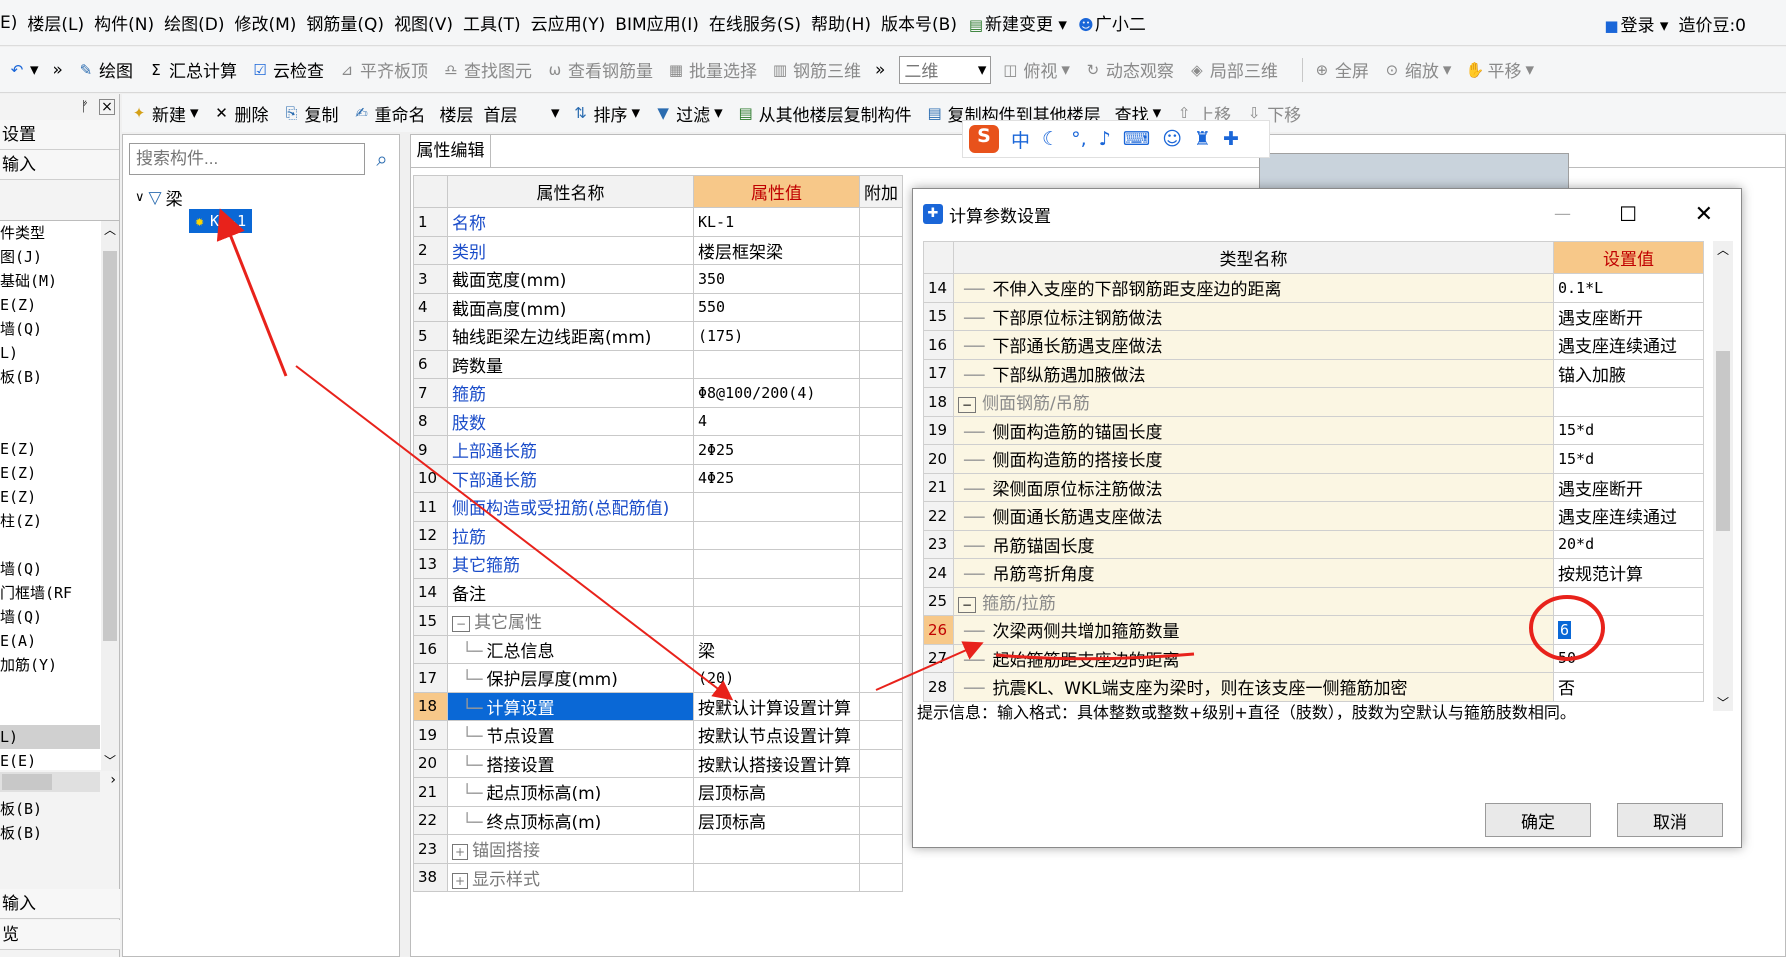  What do you see at coordinates (129, 22) in the screenshot?
I see `menu-item-component: 构件(N)` at bounding box center [129, 22].